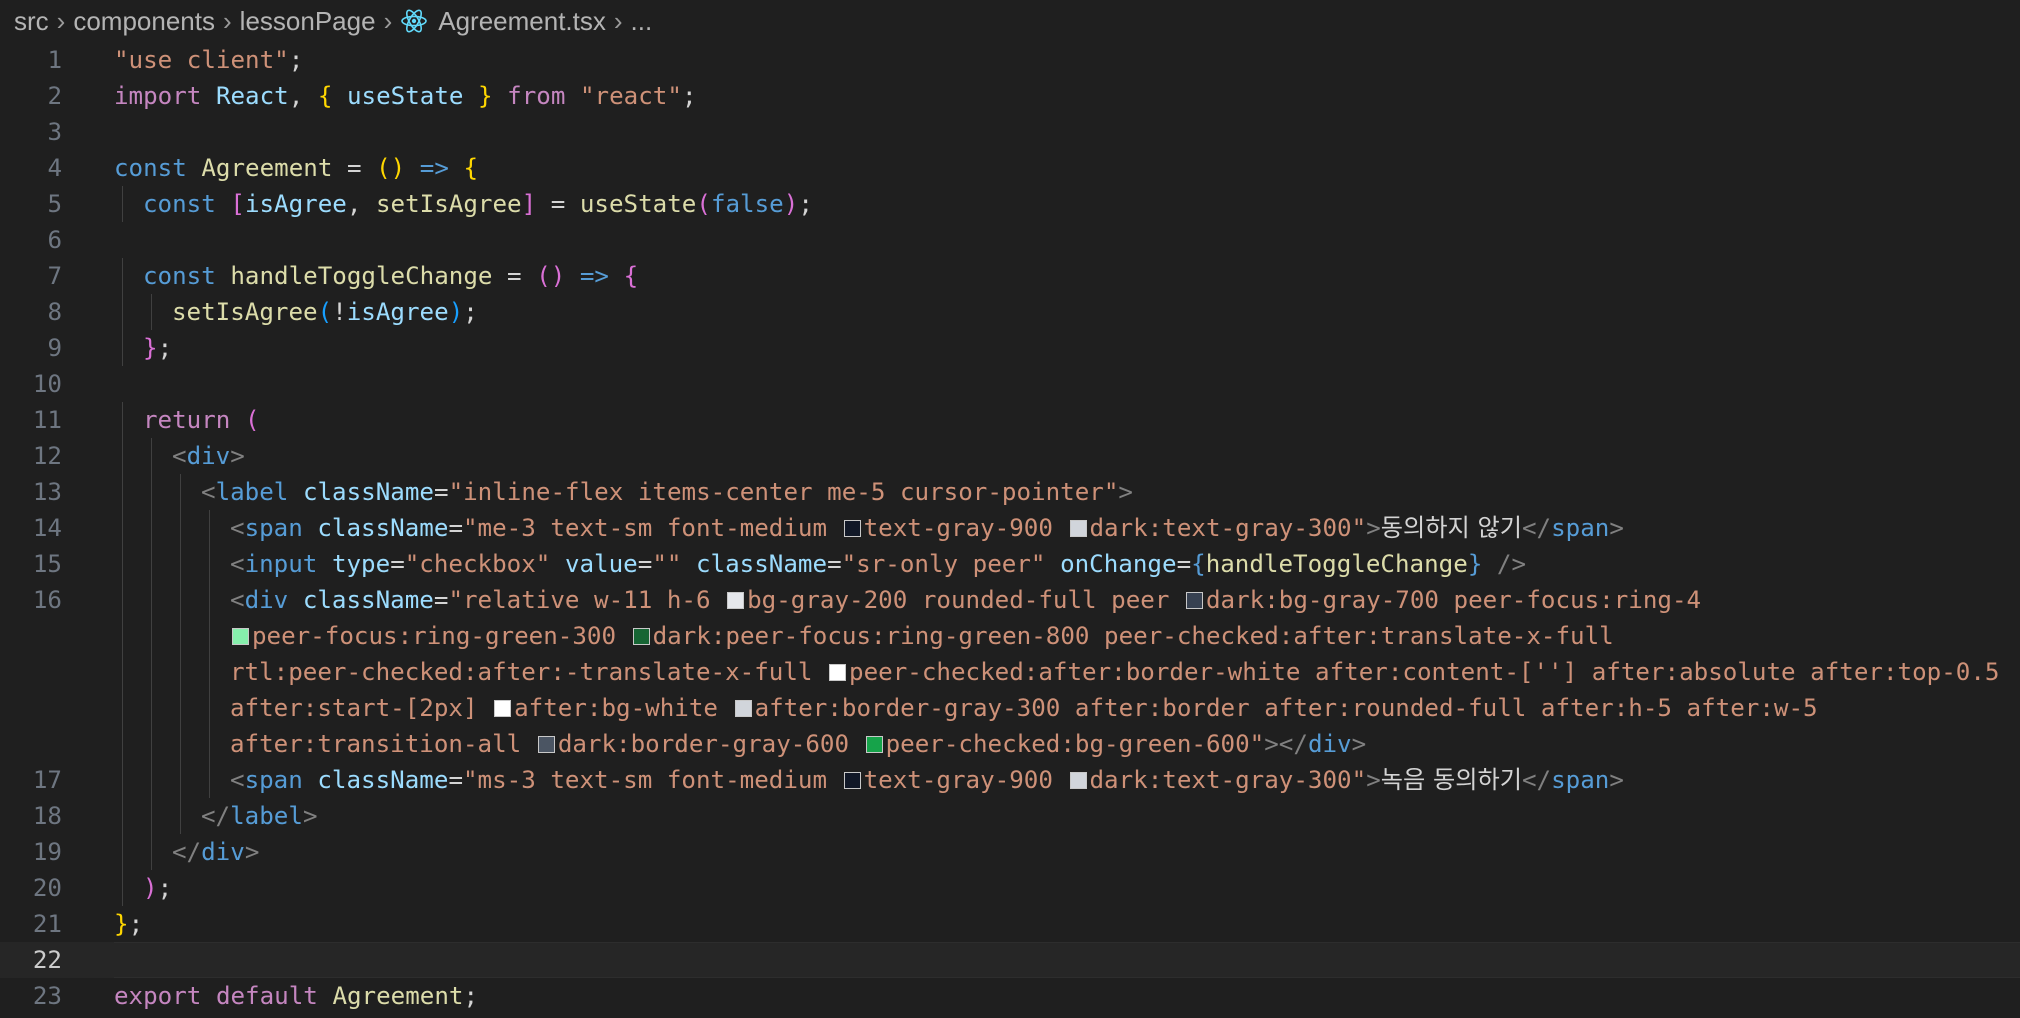 The image size is (2020, 1018). What do you see at coordinates (1580, 528) in the screenshot?
I see `code-token: span` at bounding box center [1580, 528].